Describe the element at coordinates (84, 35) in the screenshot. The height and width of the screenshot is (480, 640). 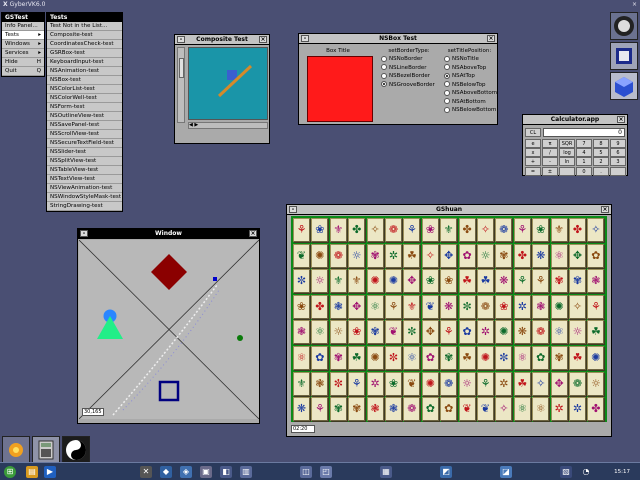
I see `submenu-item: Composite-test` at that location.